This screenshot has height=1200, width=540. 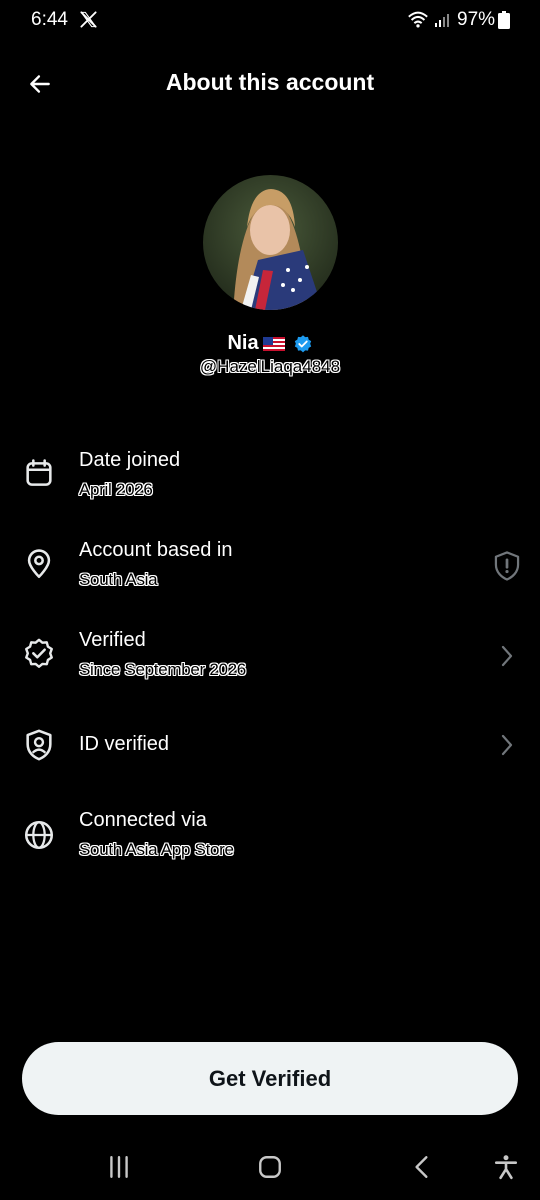 What do you see at coordinates (476, 19) in the screenshot?
I see `battery-percent: 97%` at bounding box center [476, 19].